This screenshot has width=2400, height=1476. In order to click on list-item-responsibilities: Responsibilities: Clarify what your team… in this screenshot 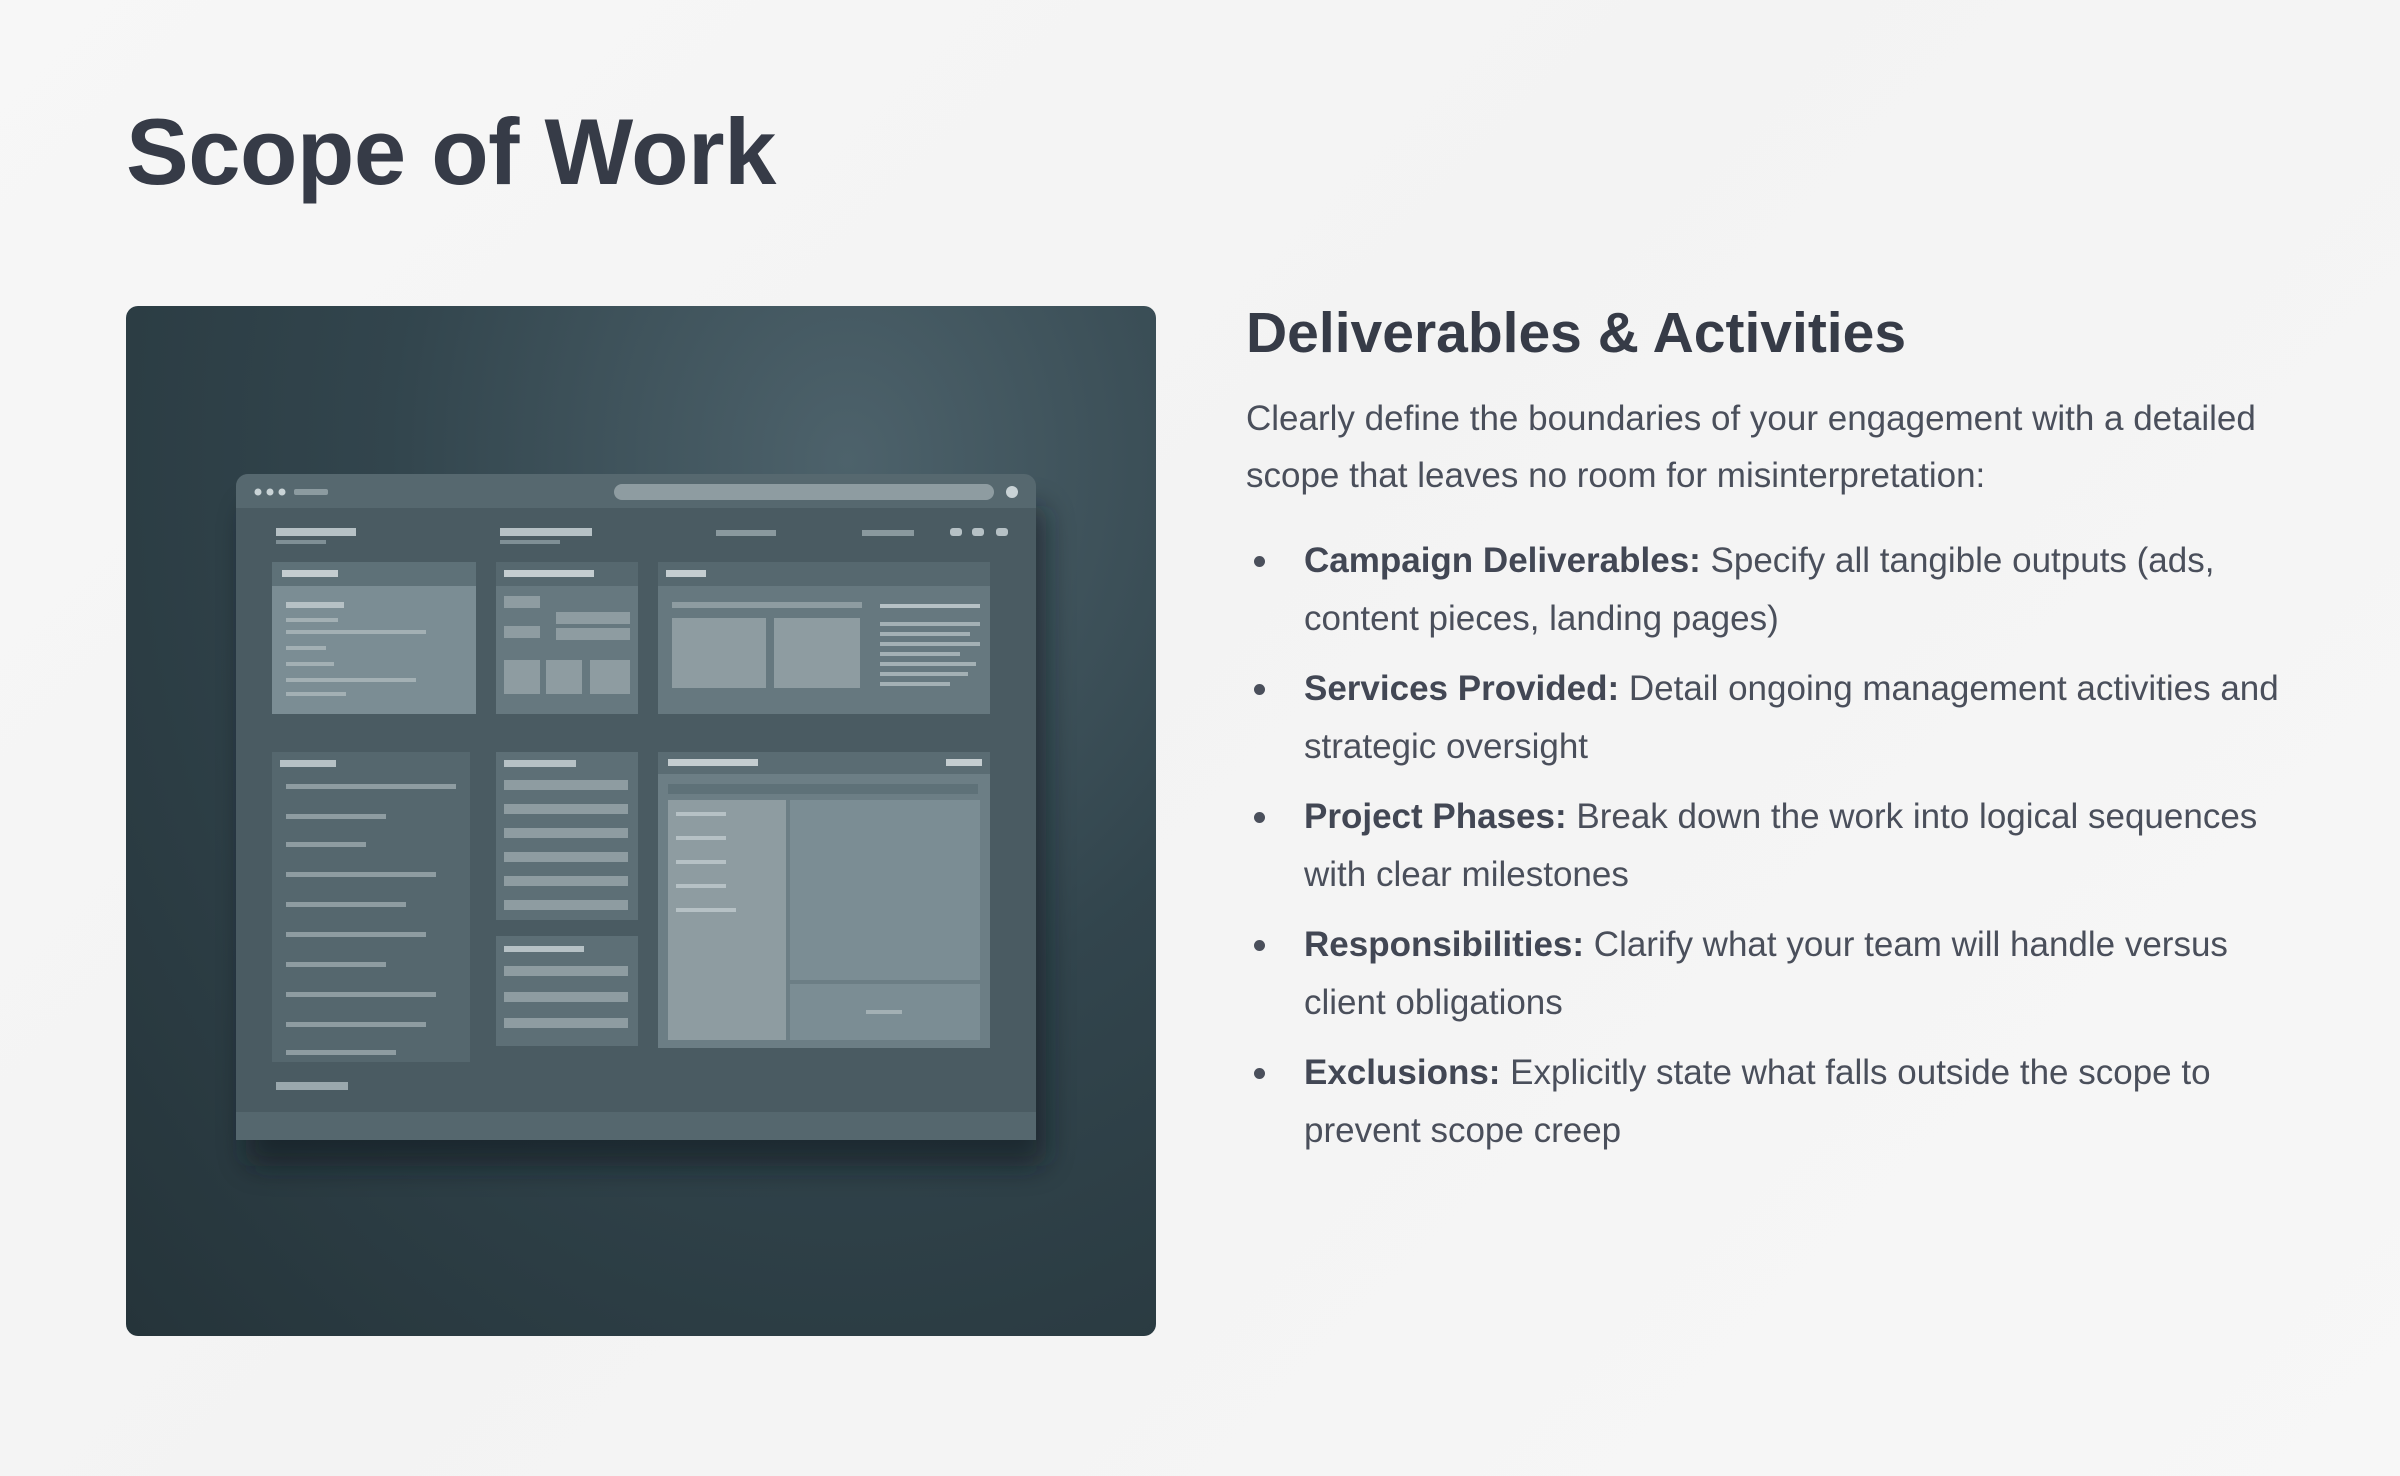, I will do `click(1771, 974)`.